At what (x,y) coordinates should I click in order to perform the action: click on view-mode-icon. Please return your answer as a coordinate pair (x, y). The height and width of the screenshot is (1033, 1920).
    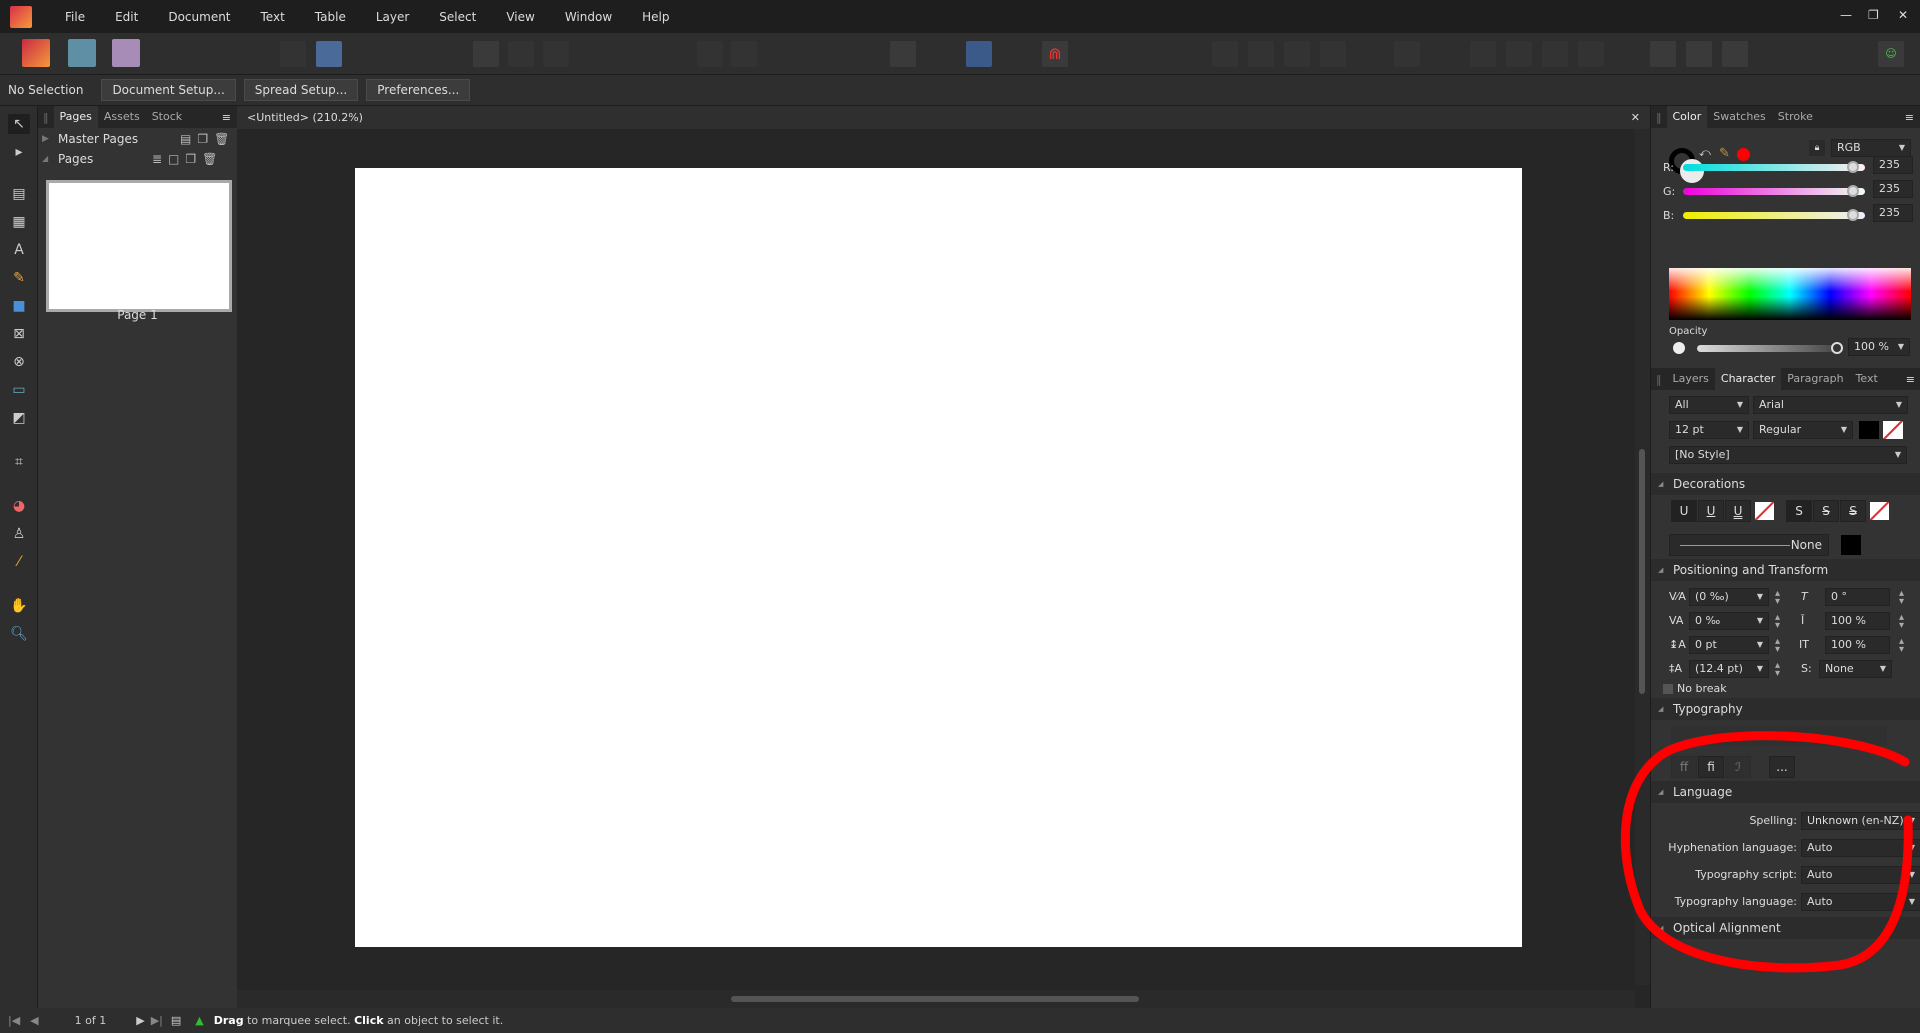
    Looking at the image, I should click on (486, 54).